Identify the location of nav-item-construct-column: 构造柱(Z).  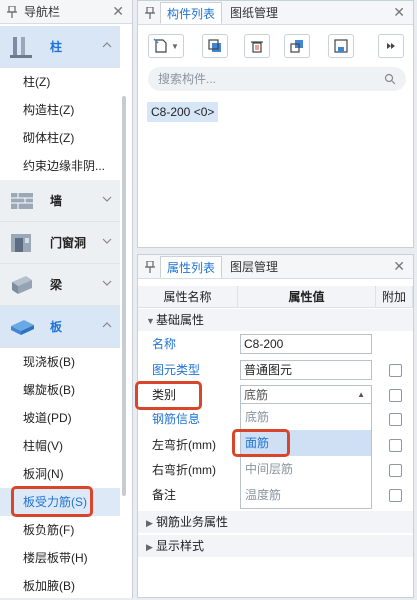
(60, 110).